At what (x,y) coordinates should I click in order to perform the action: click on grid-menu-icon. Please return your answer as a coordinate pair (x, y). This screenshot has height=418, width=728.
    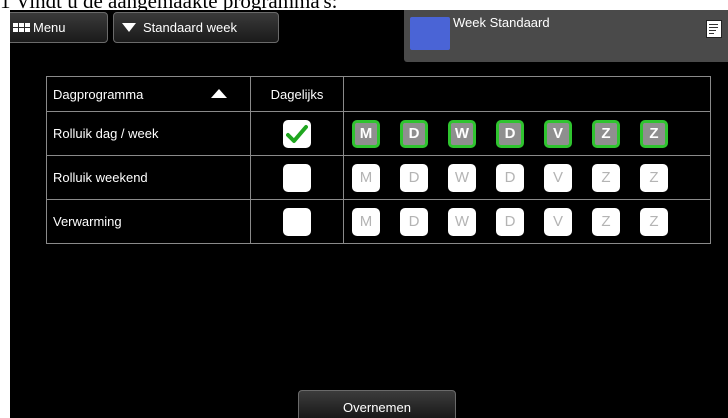
    Looking at the image, I should click on (21, 27).